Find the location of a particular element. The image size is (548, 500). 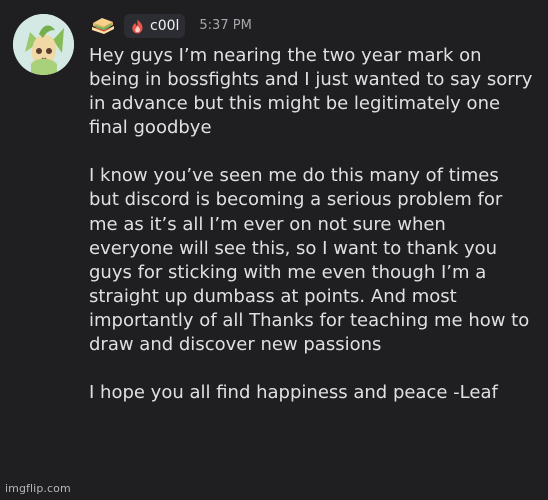

message-header: c00l 5:37 PM is located at coordinates (171, 26).